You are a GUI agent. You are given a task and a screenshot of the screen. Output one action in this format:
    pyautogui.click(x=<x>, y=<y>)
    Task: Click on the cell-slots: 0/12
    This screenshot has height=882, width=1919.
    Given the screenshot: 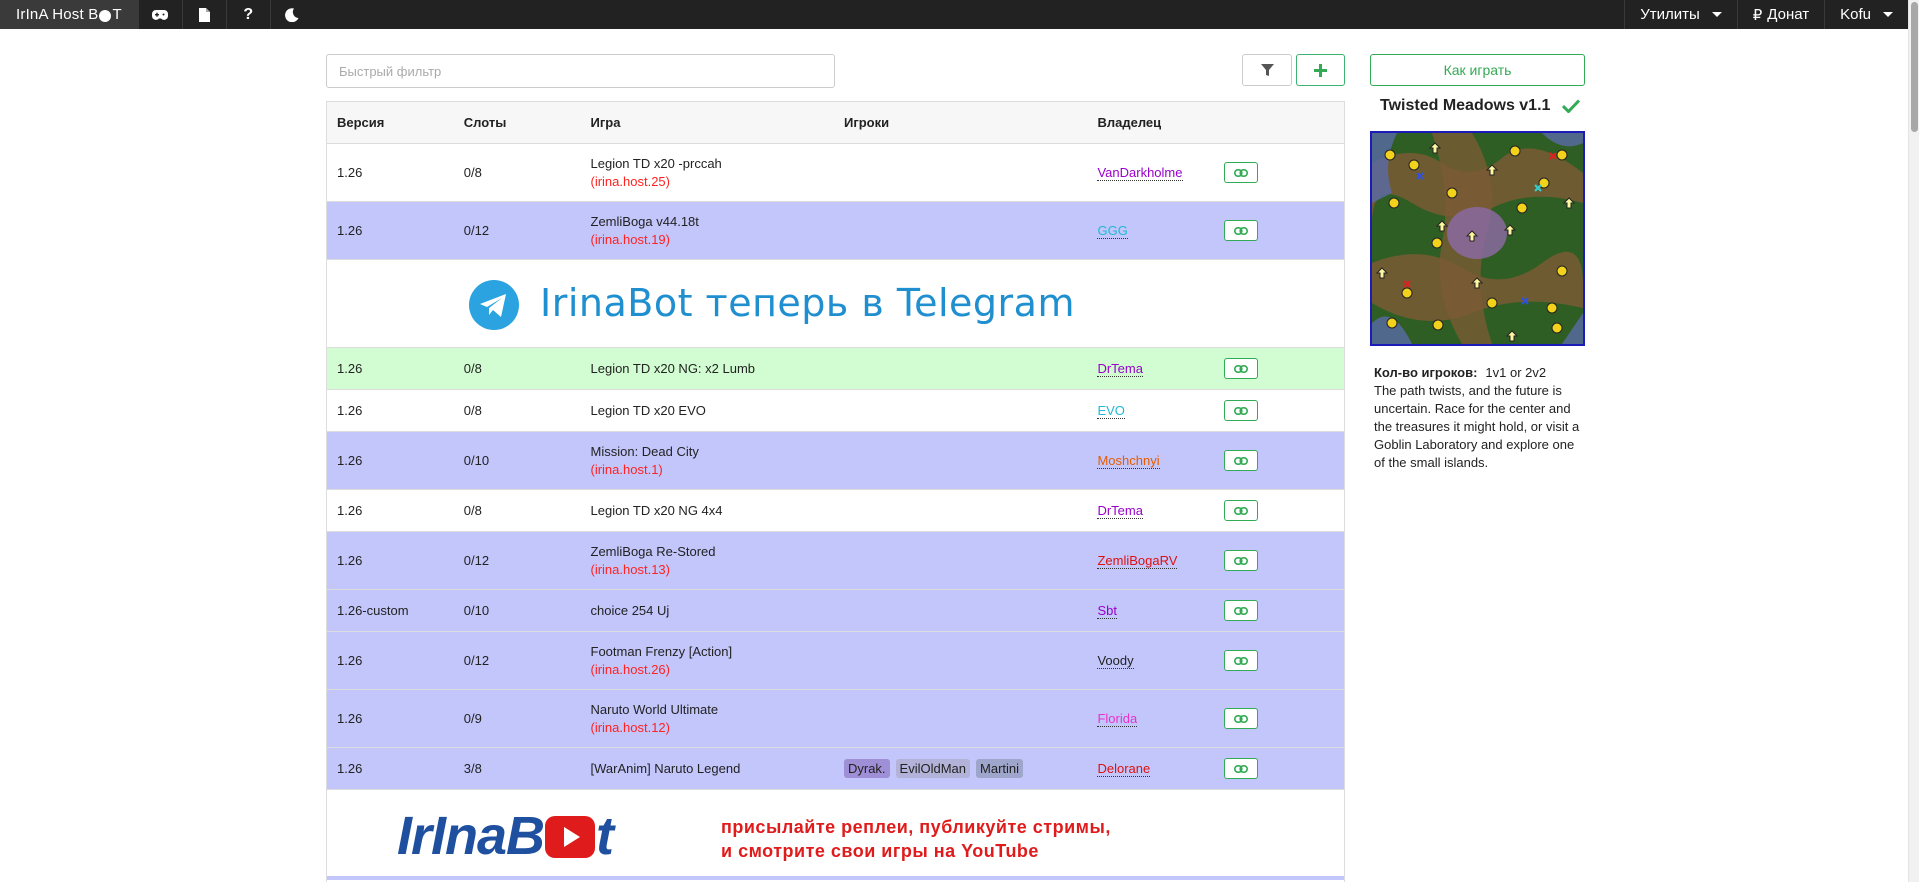 What is the action you would take?
    pyautogui.click(x=476, y=230)
    